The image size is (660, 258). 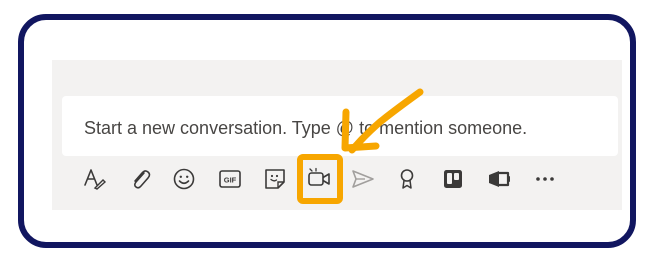 I want to click on praise-button, so click(x=407, y=179).